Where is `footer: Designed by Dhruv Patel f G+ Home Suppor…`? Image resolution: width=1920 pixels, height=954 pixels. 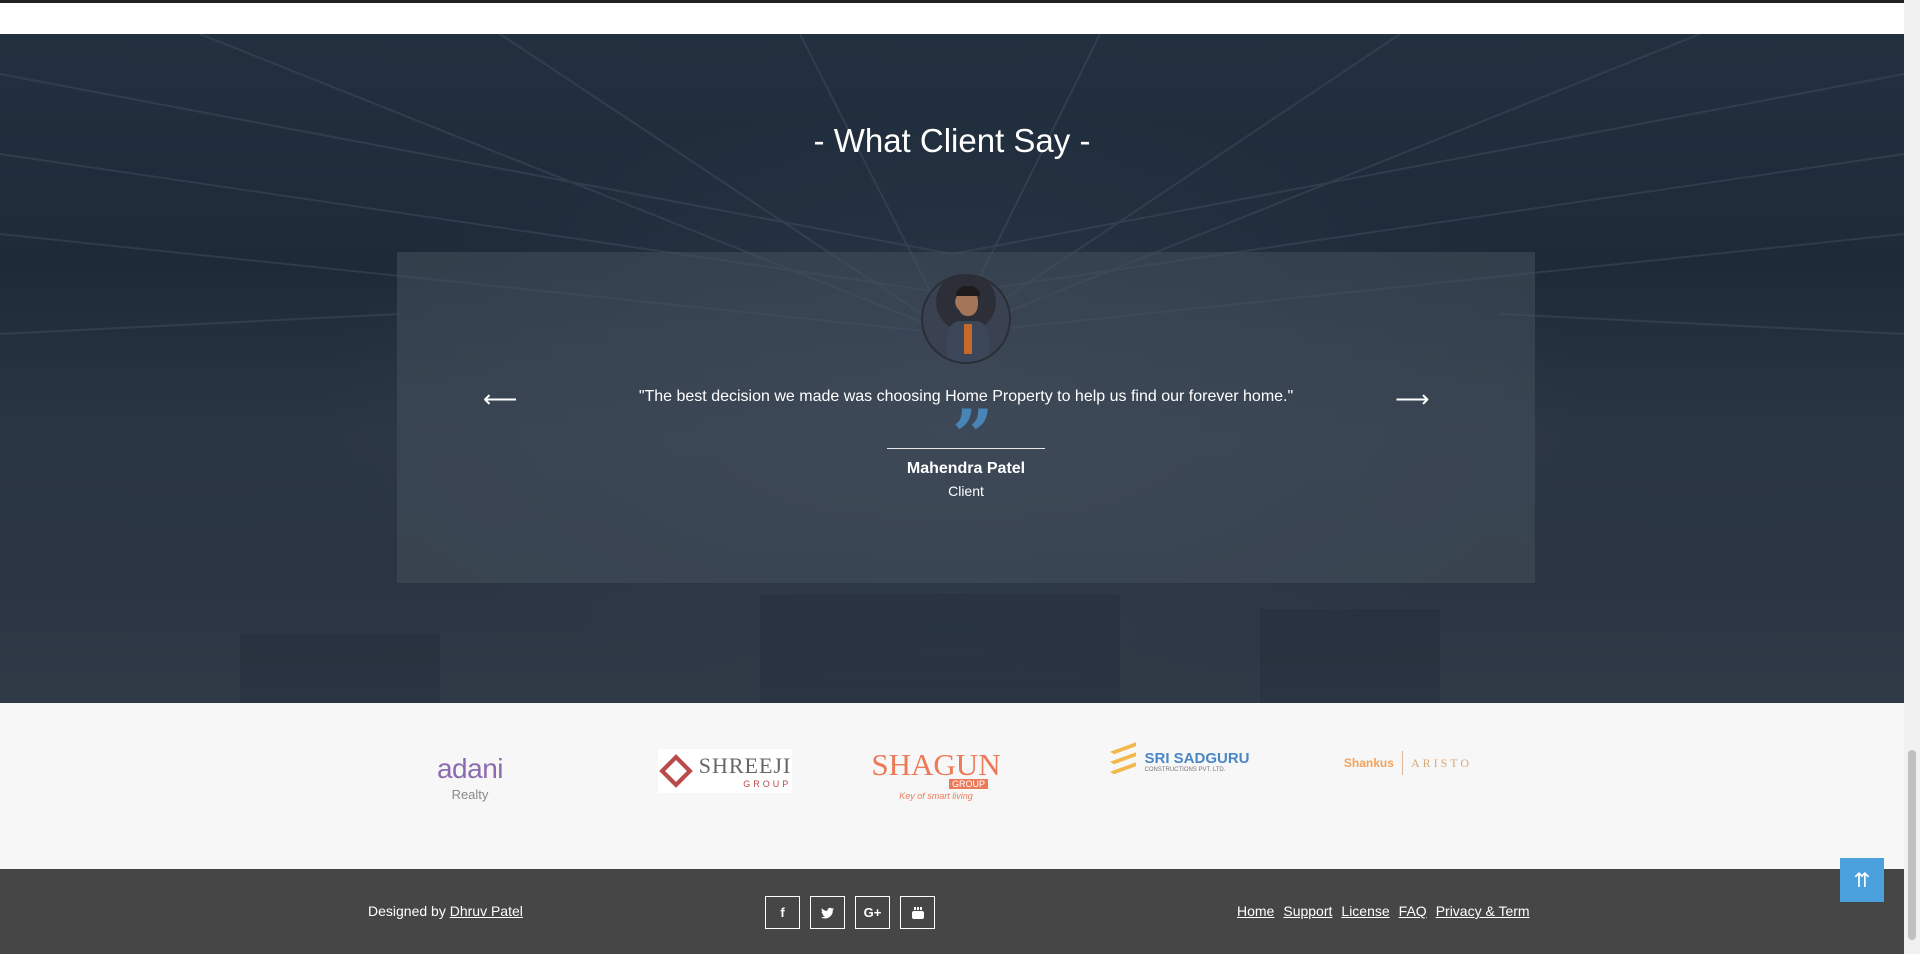
footer: Designed by Dhruv Patel f G+ Home Suppor… is located at coordinates (952, 911).